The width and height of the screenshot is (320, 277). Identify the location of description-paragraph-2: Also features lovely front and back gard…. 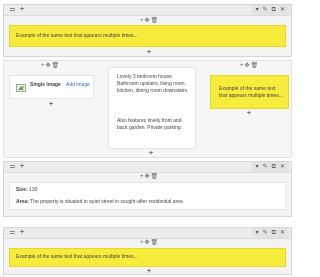
(150, 124).